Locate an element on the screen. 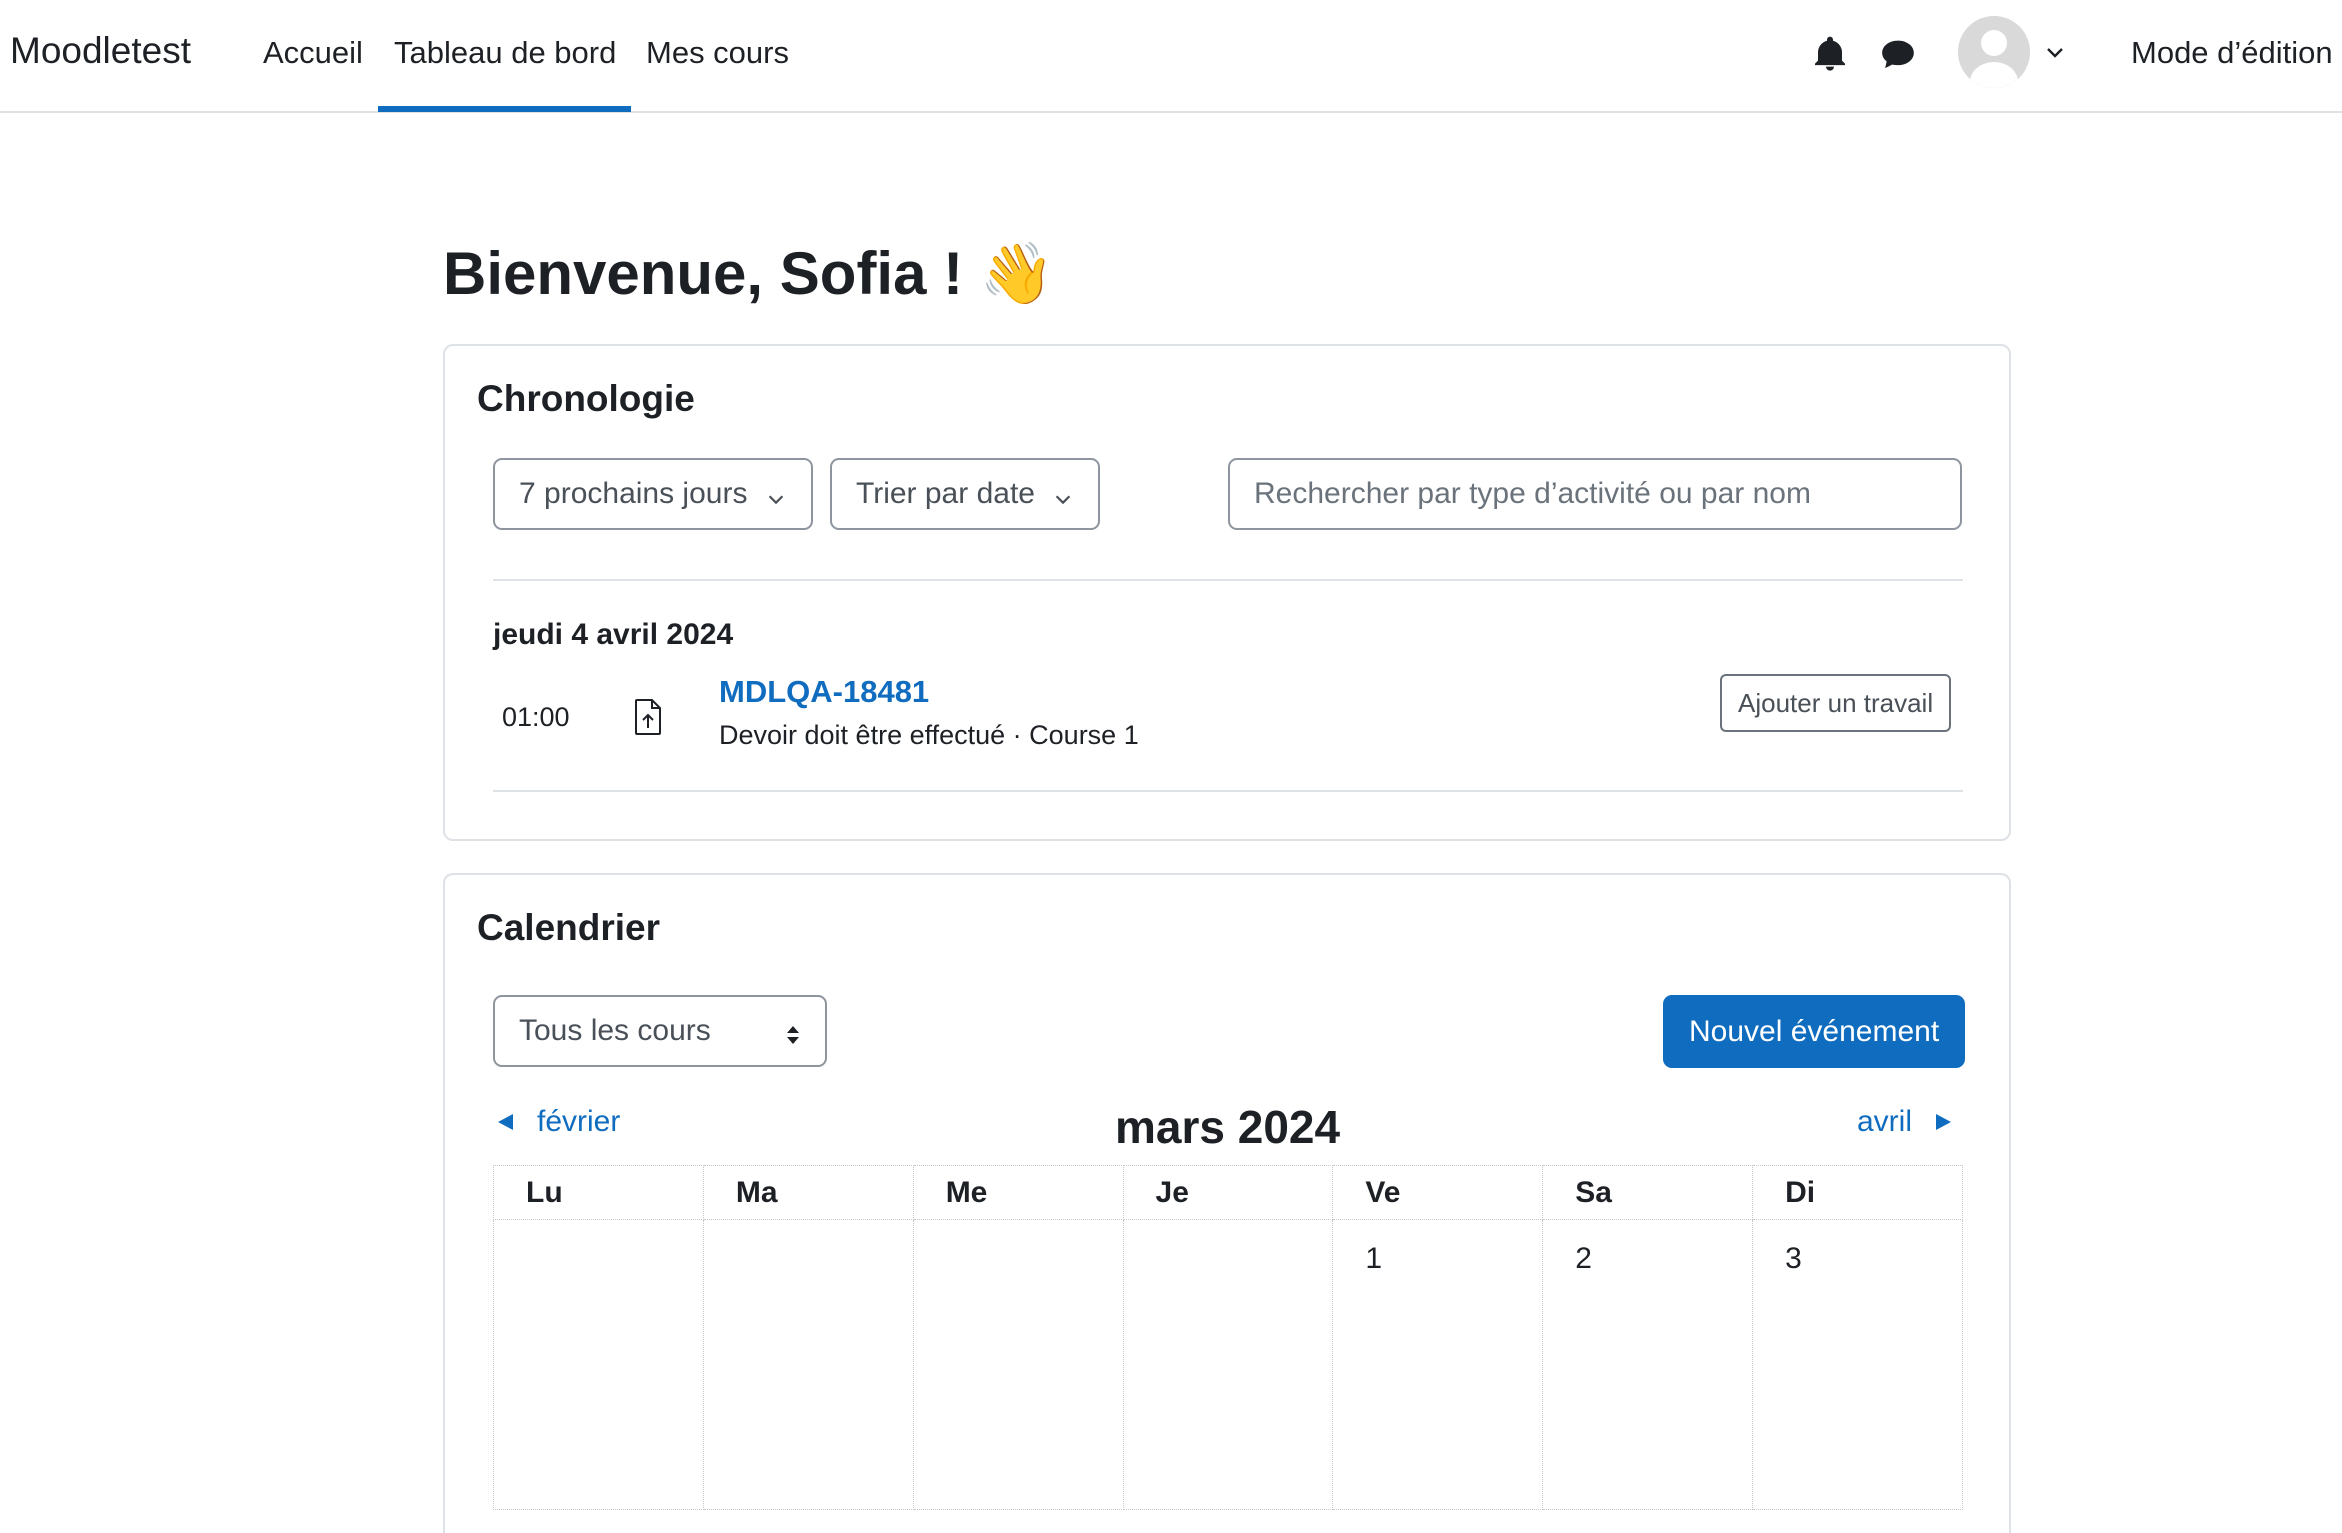  weekday-header: Di is located at coordinates (1857, 1192).